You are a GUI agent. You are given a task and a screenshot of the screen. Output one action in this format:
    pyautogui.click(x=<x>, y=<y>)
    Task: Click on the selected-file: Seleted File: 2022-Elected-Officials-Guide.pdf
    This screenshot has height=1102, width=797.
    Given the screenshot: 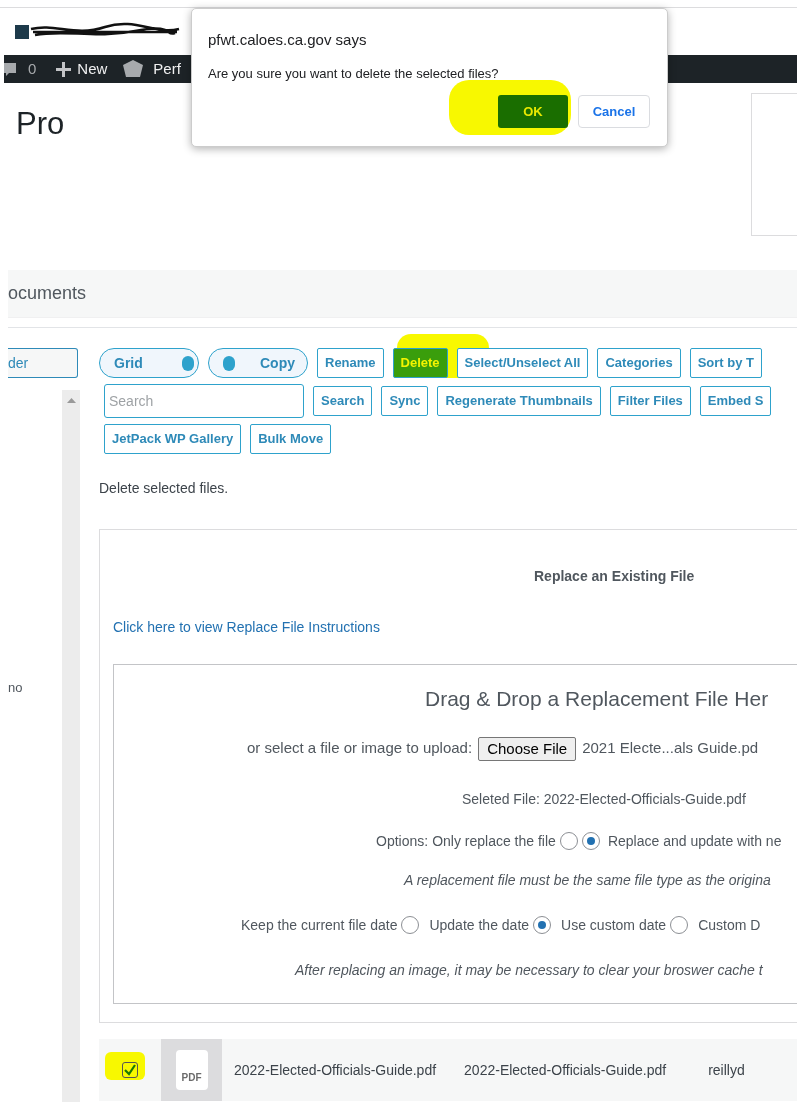 What is the action you would take?
    pyautogui.click(x=604, y=799)
    